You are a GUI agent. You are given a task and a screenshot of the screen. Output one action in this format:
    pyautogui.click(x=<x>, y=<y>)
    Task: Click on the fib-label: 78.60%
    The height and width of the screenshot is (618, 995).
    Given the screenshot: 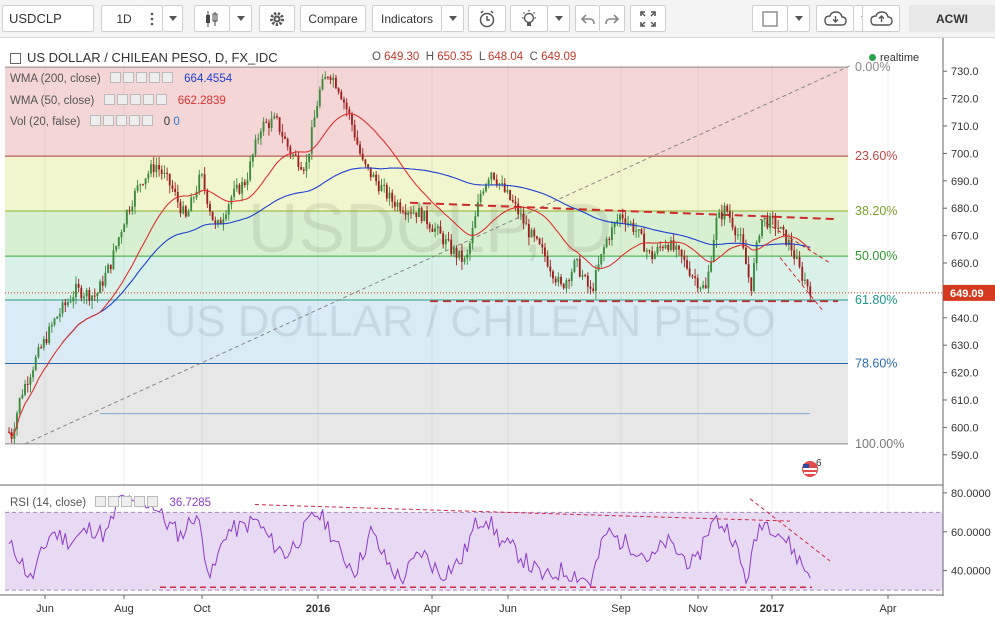 What is the action you would take?
    pyautogui.click(x=876, y=364)
    